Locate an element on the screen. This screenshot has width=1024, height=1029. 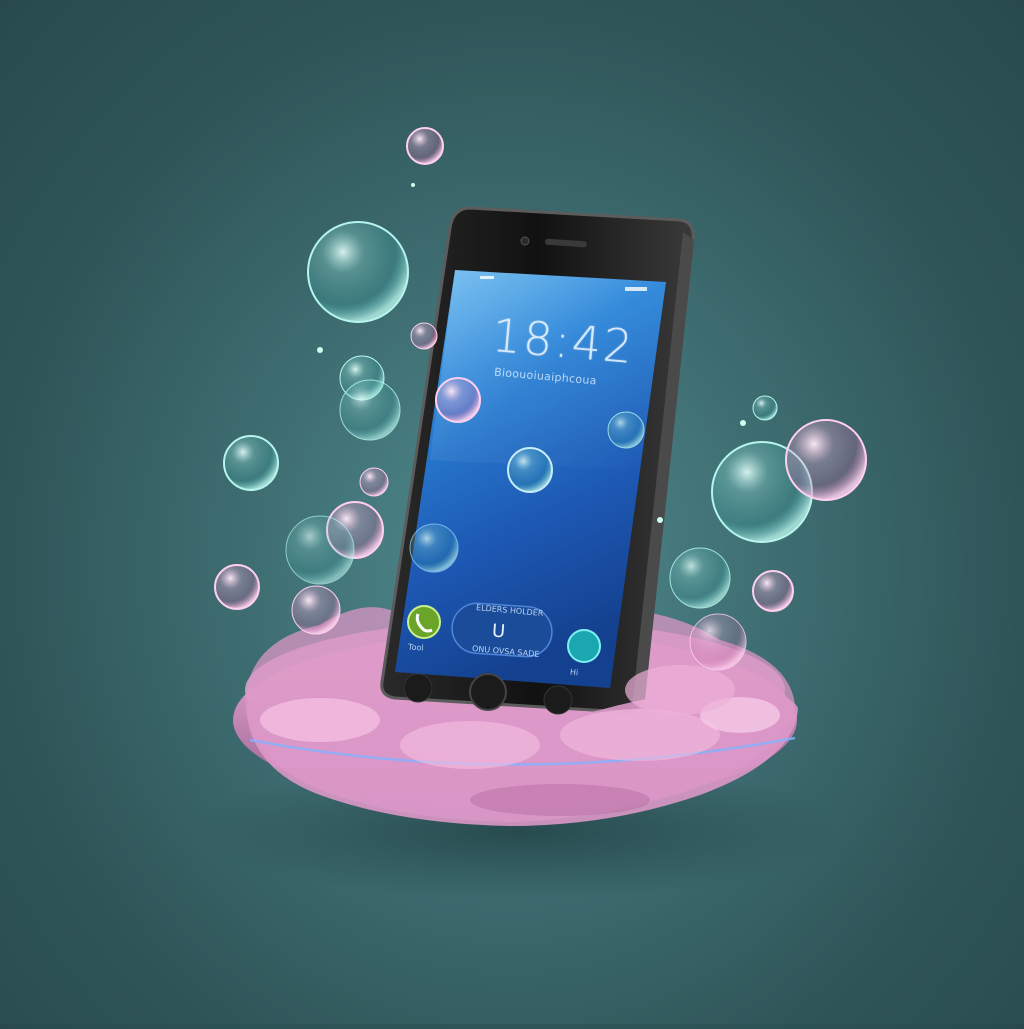
call-pill is located at coordinates (502, 630).